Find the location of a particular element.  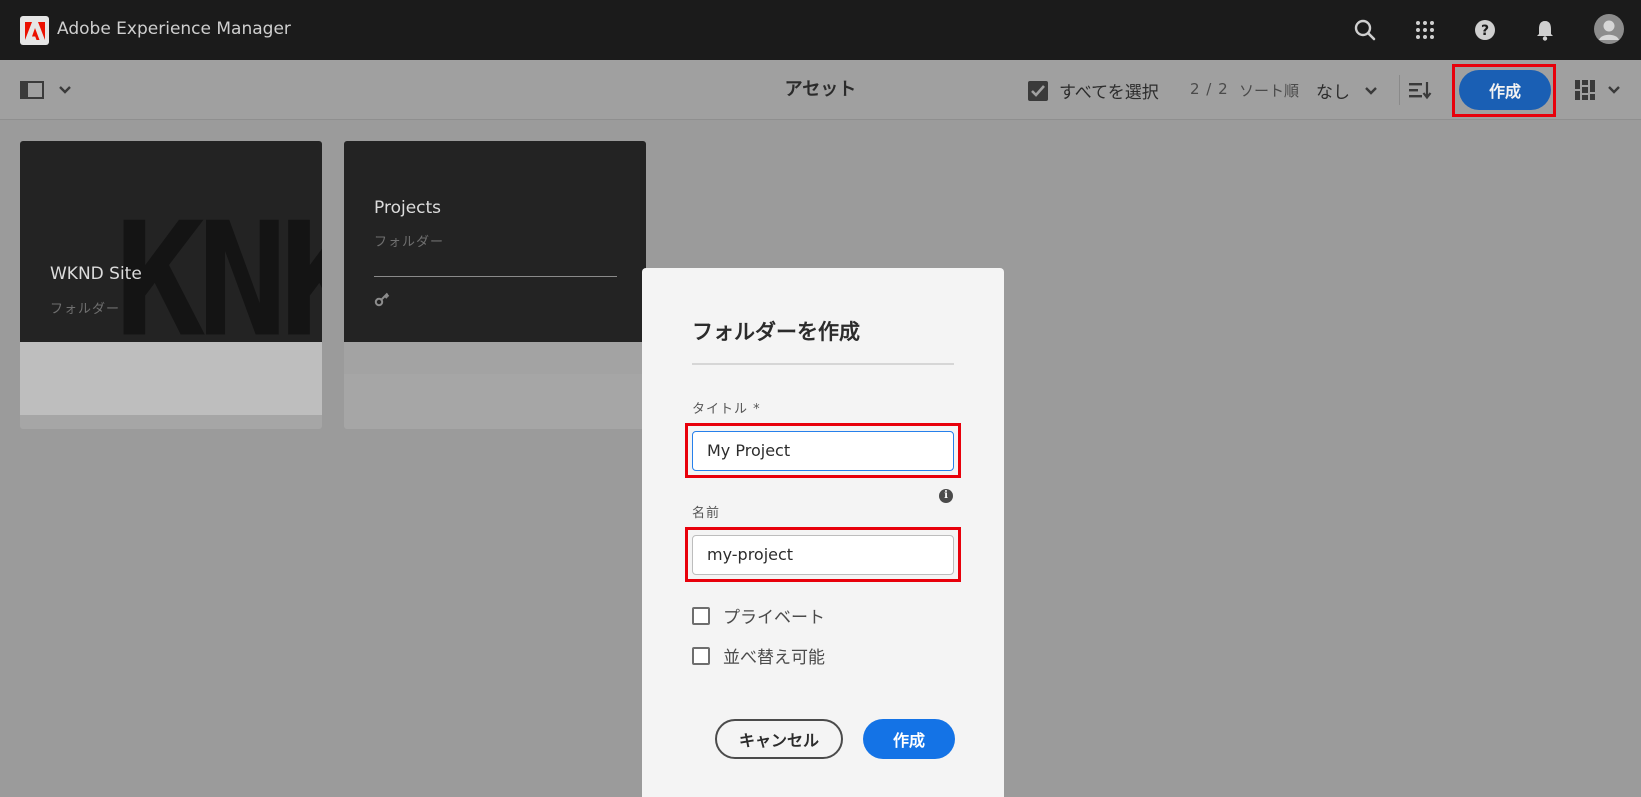

card-thumbnail-text: KNKN is located at coordinates (218, 281).